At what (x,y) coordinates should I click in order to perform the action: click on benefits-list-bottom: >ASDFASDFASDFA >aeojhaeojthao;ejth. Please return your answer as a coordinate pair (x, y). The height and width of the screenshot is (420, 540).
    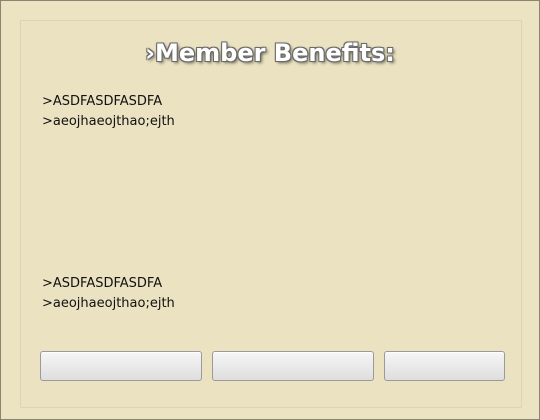
    Looking at the image, I should click on (108, 294).